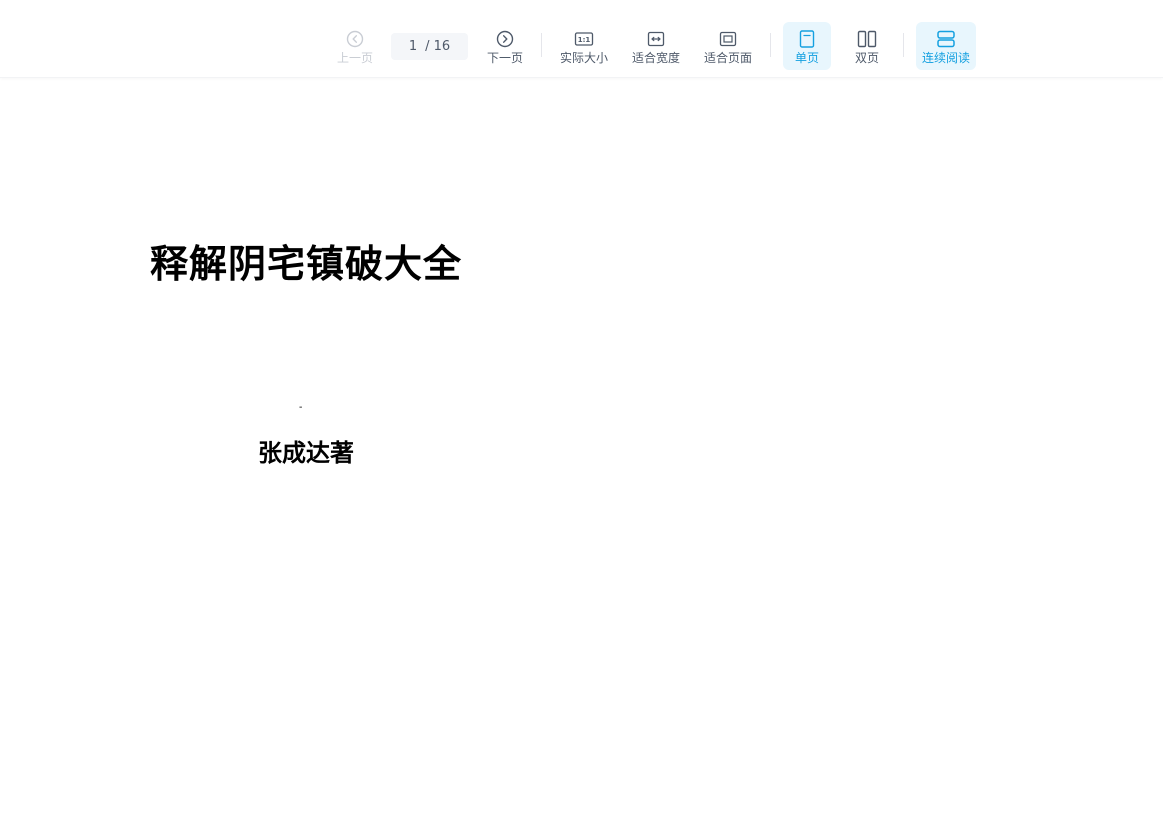  What do you see at coordinates (727, 58) in the screenshot?
I see `fit-page-label: 适合页面` at bounding box center [727, 58].